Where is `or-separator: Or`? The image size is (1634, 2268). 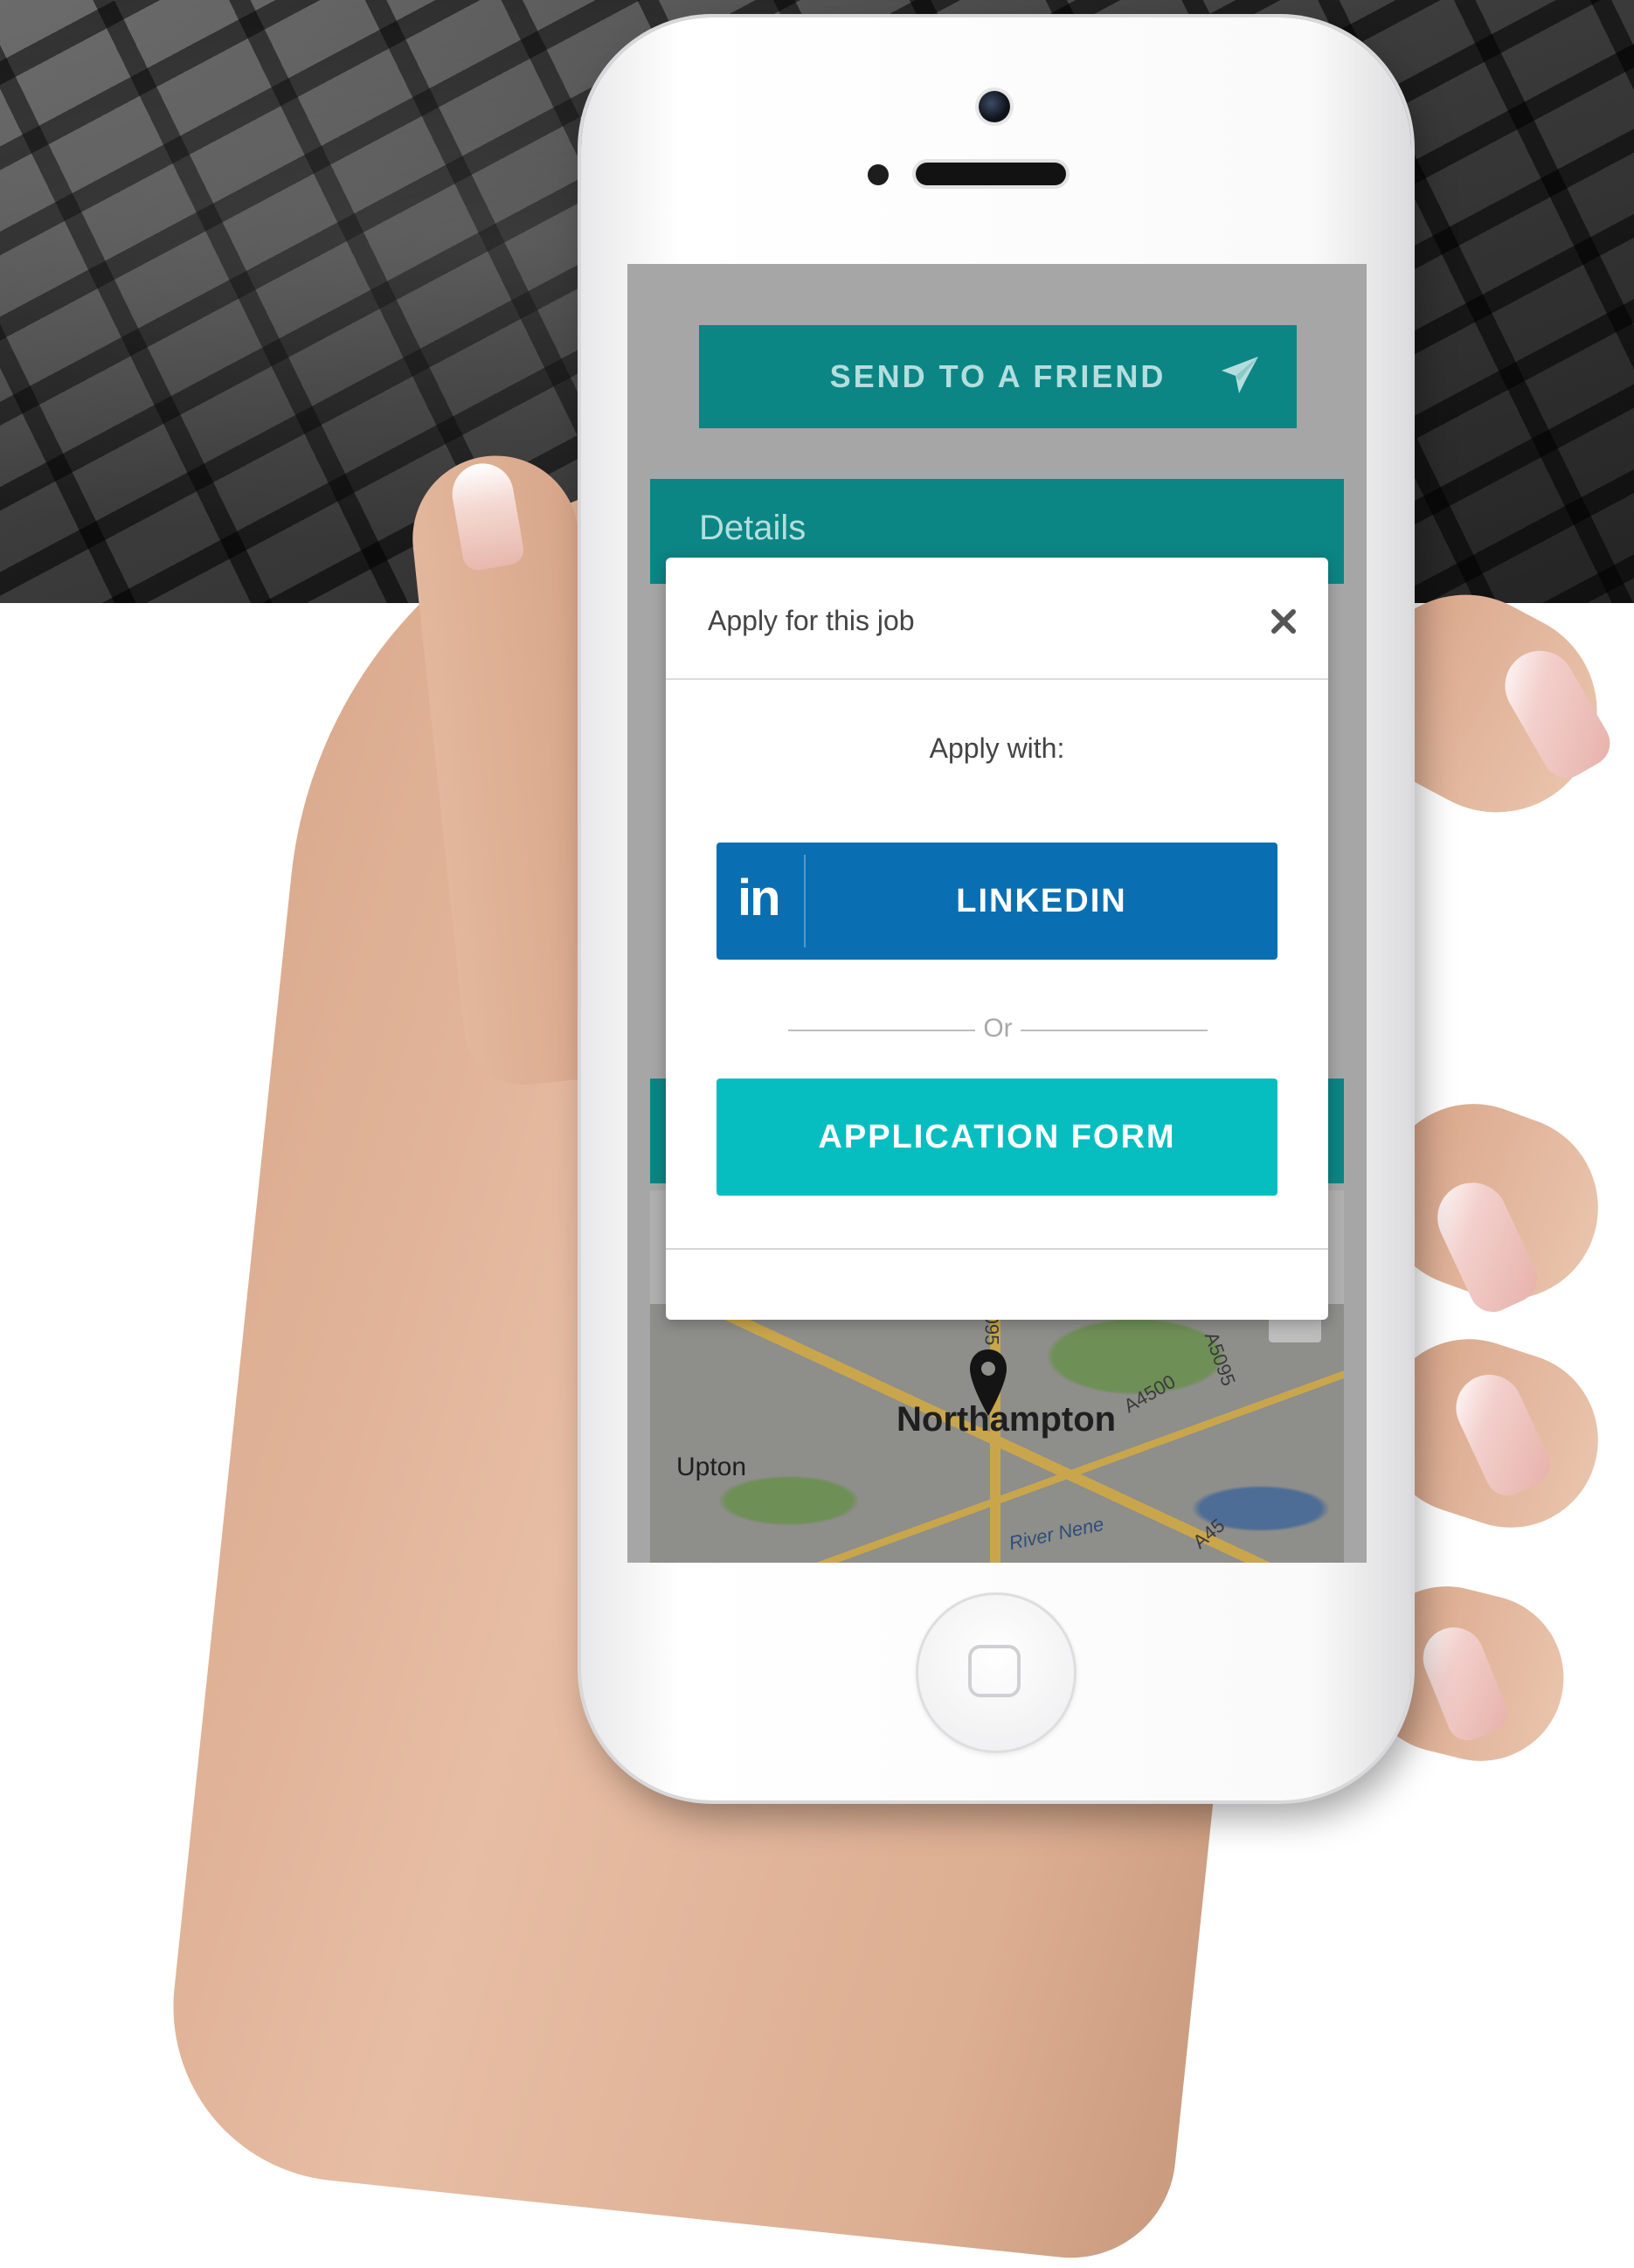
or-separator: Or is located at coordinates (998, 1029).